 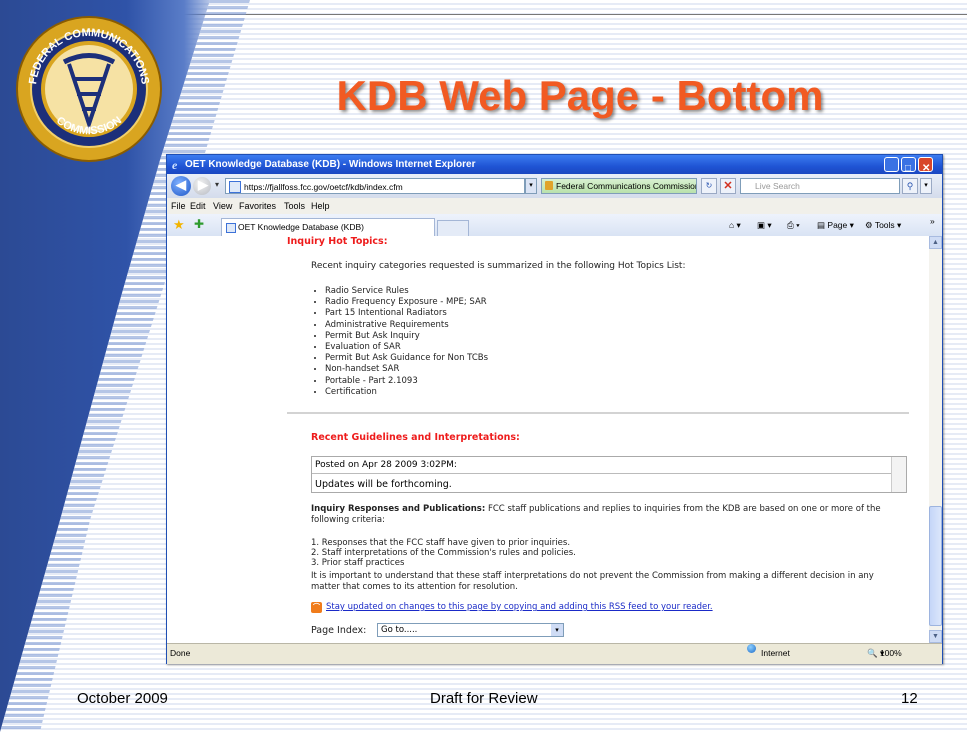 What do you see at coordinates (925, 165) in the screenshot?
I see `close-button: ✕` at bounding box center [925, 165].